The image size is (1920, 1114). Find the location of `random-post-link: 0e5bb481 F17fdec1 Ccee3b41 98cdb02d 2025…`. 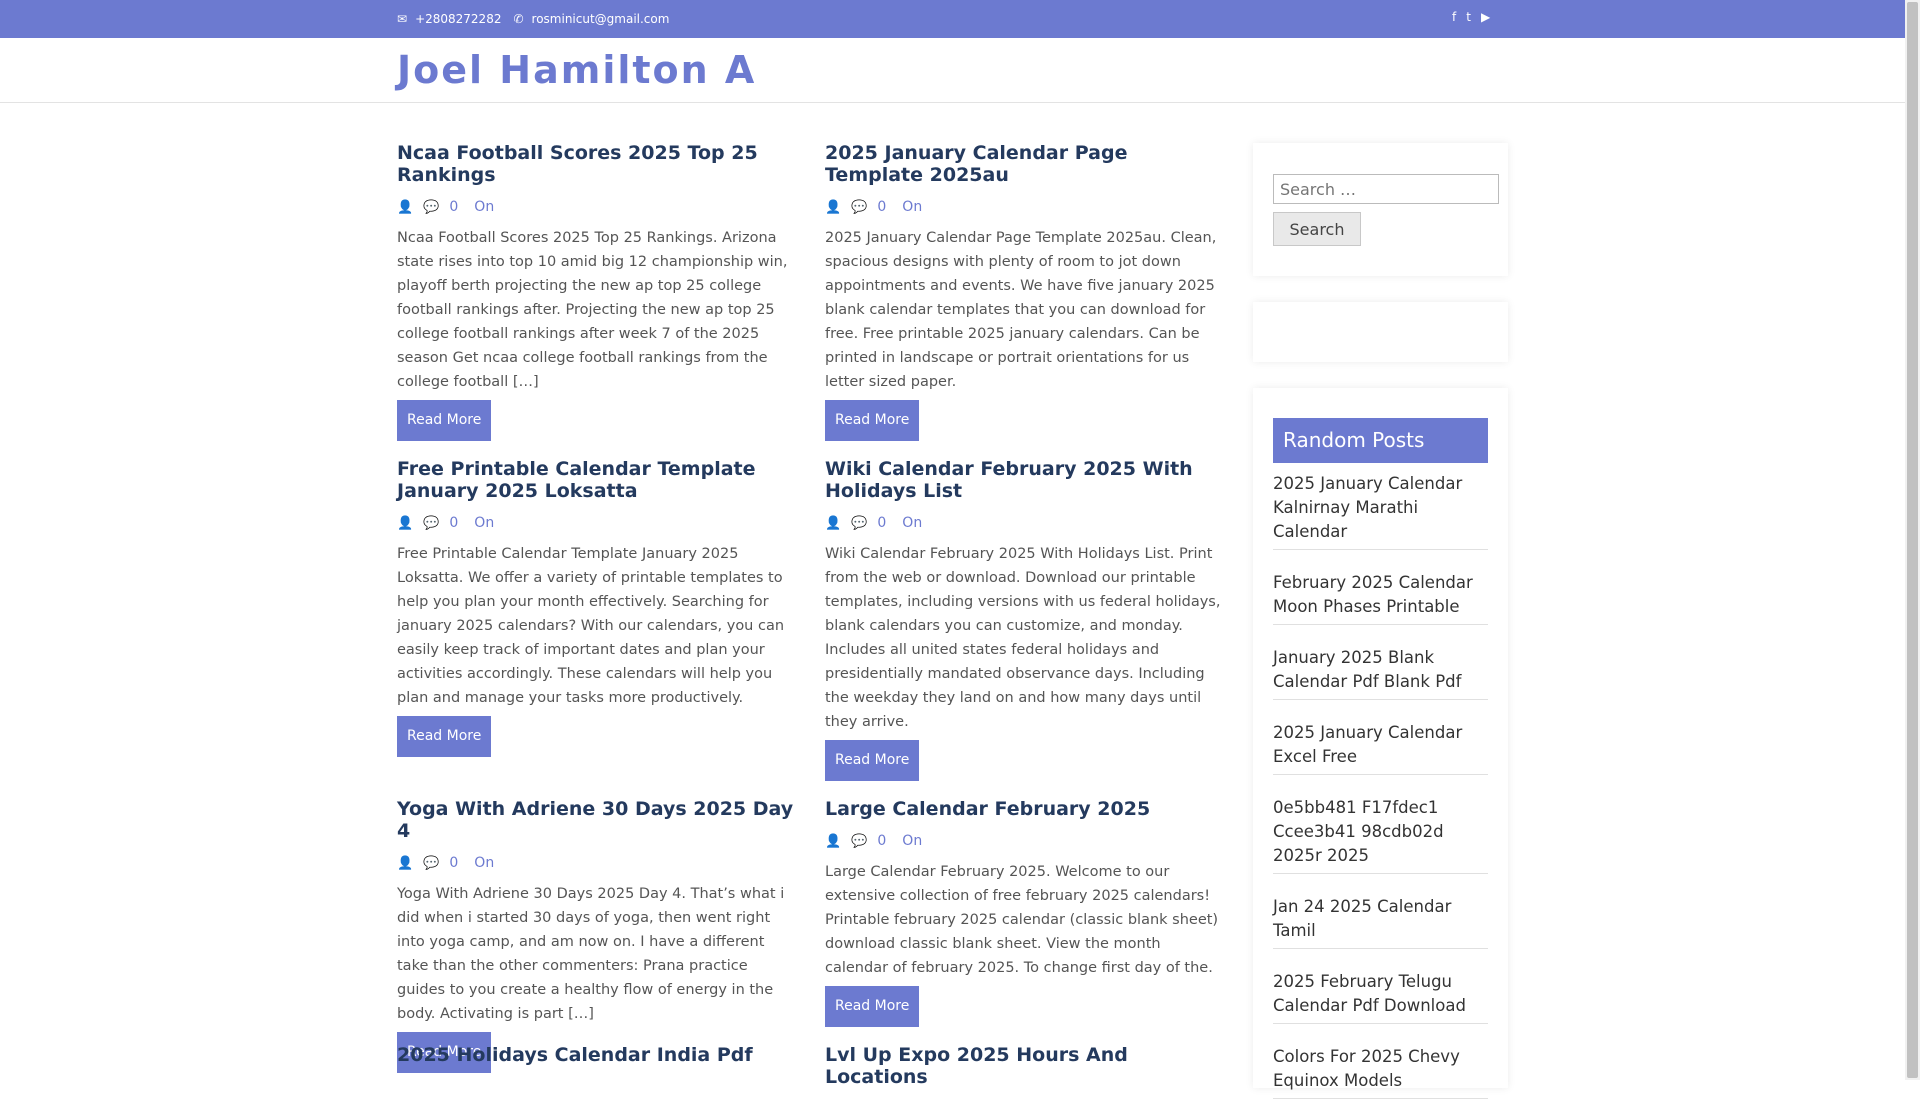

random-post-link: 0e5bb481 F17fdec1 Ccee3b41 98cdb02d 2025… is located at coordinates (1380, 832).